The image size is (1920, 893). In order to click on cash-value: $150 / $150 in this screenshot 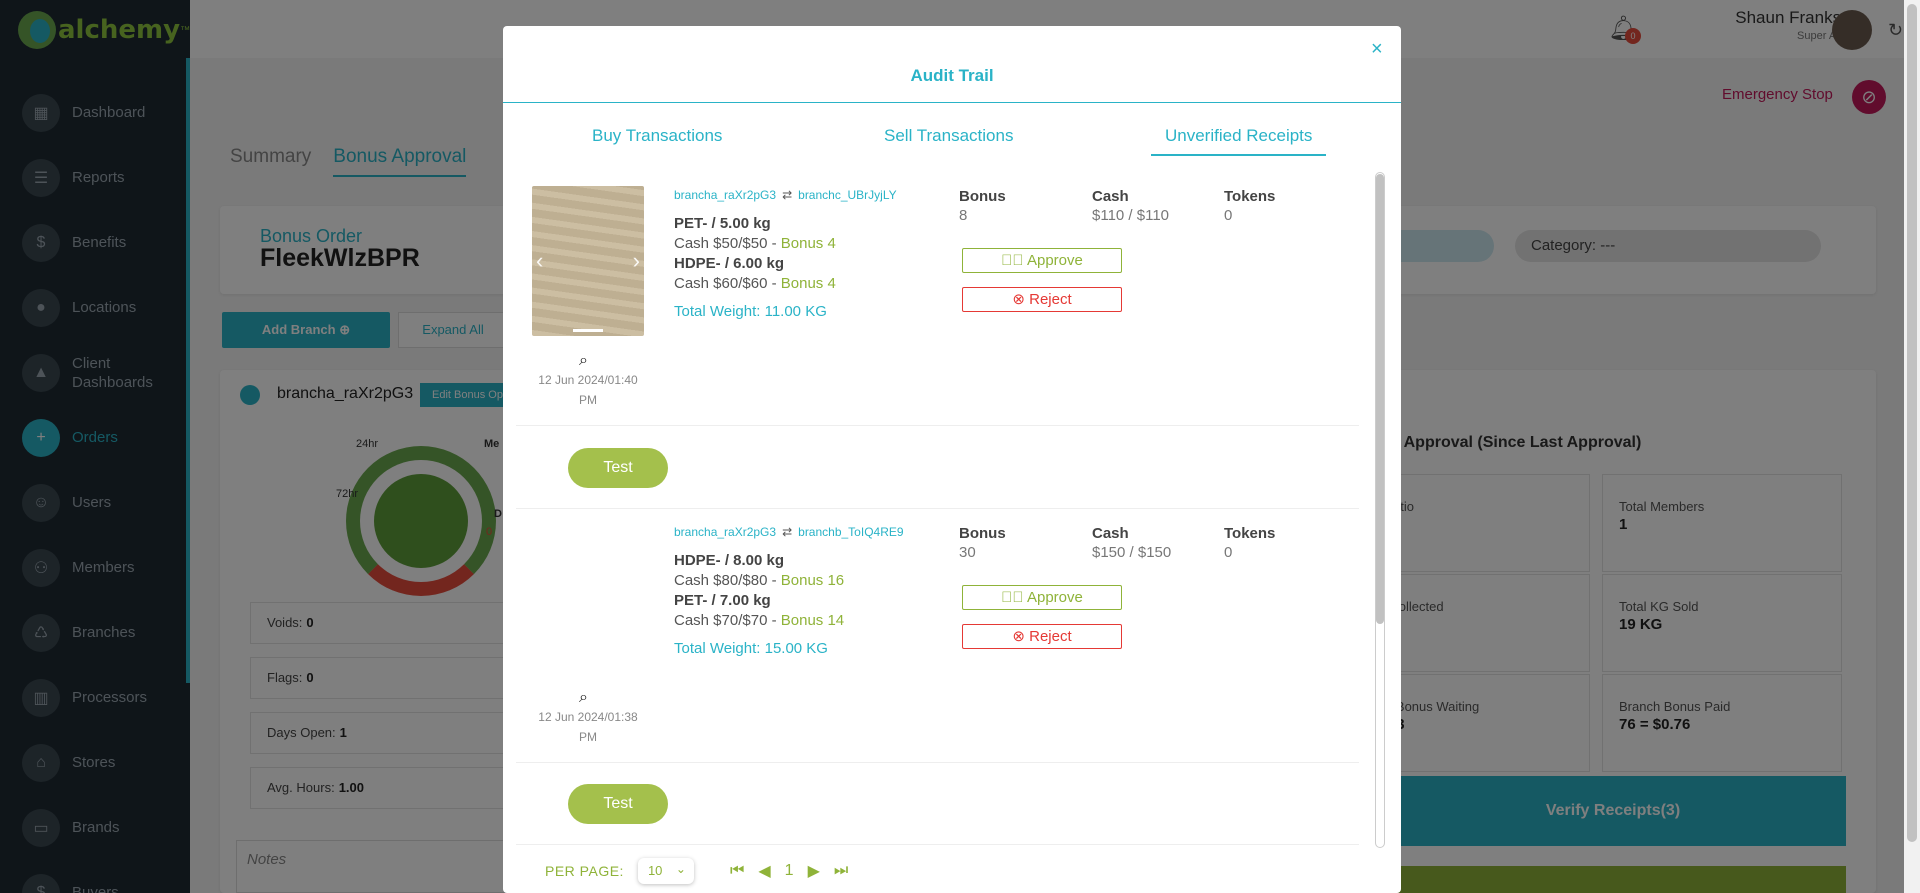, I will do `click(1132, 552)`.